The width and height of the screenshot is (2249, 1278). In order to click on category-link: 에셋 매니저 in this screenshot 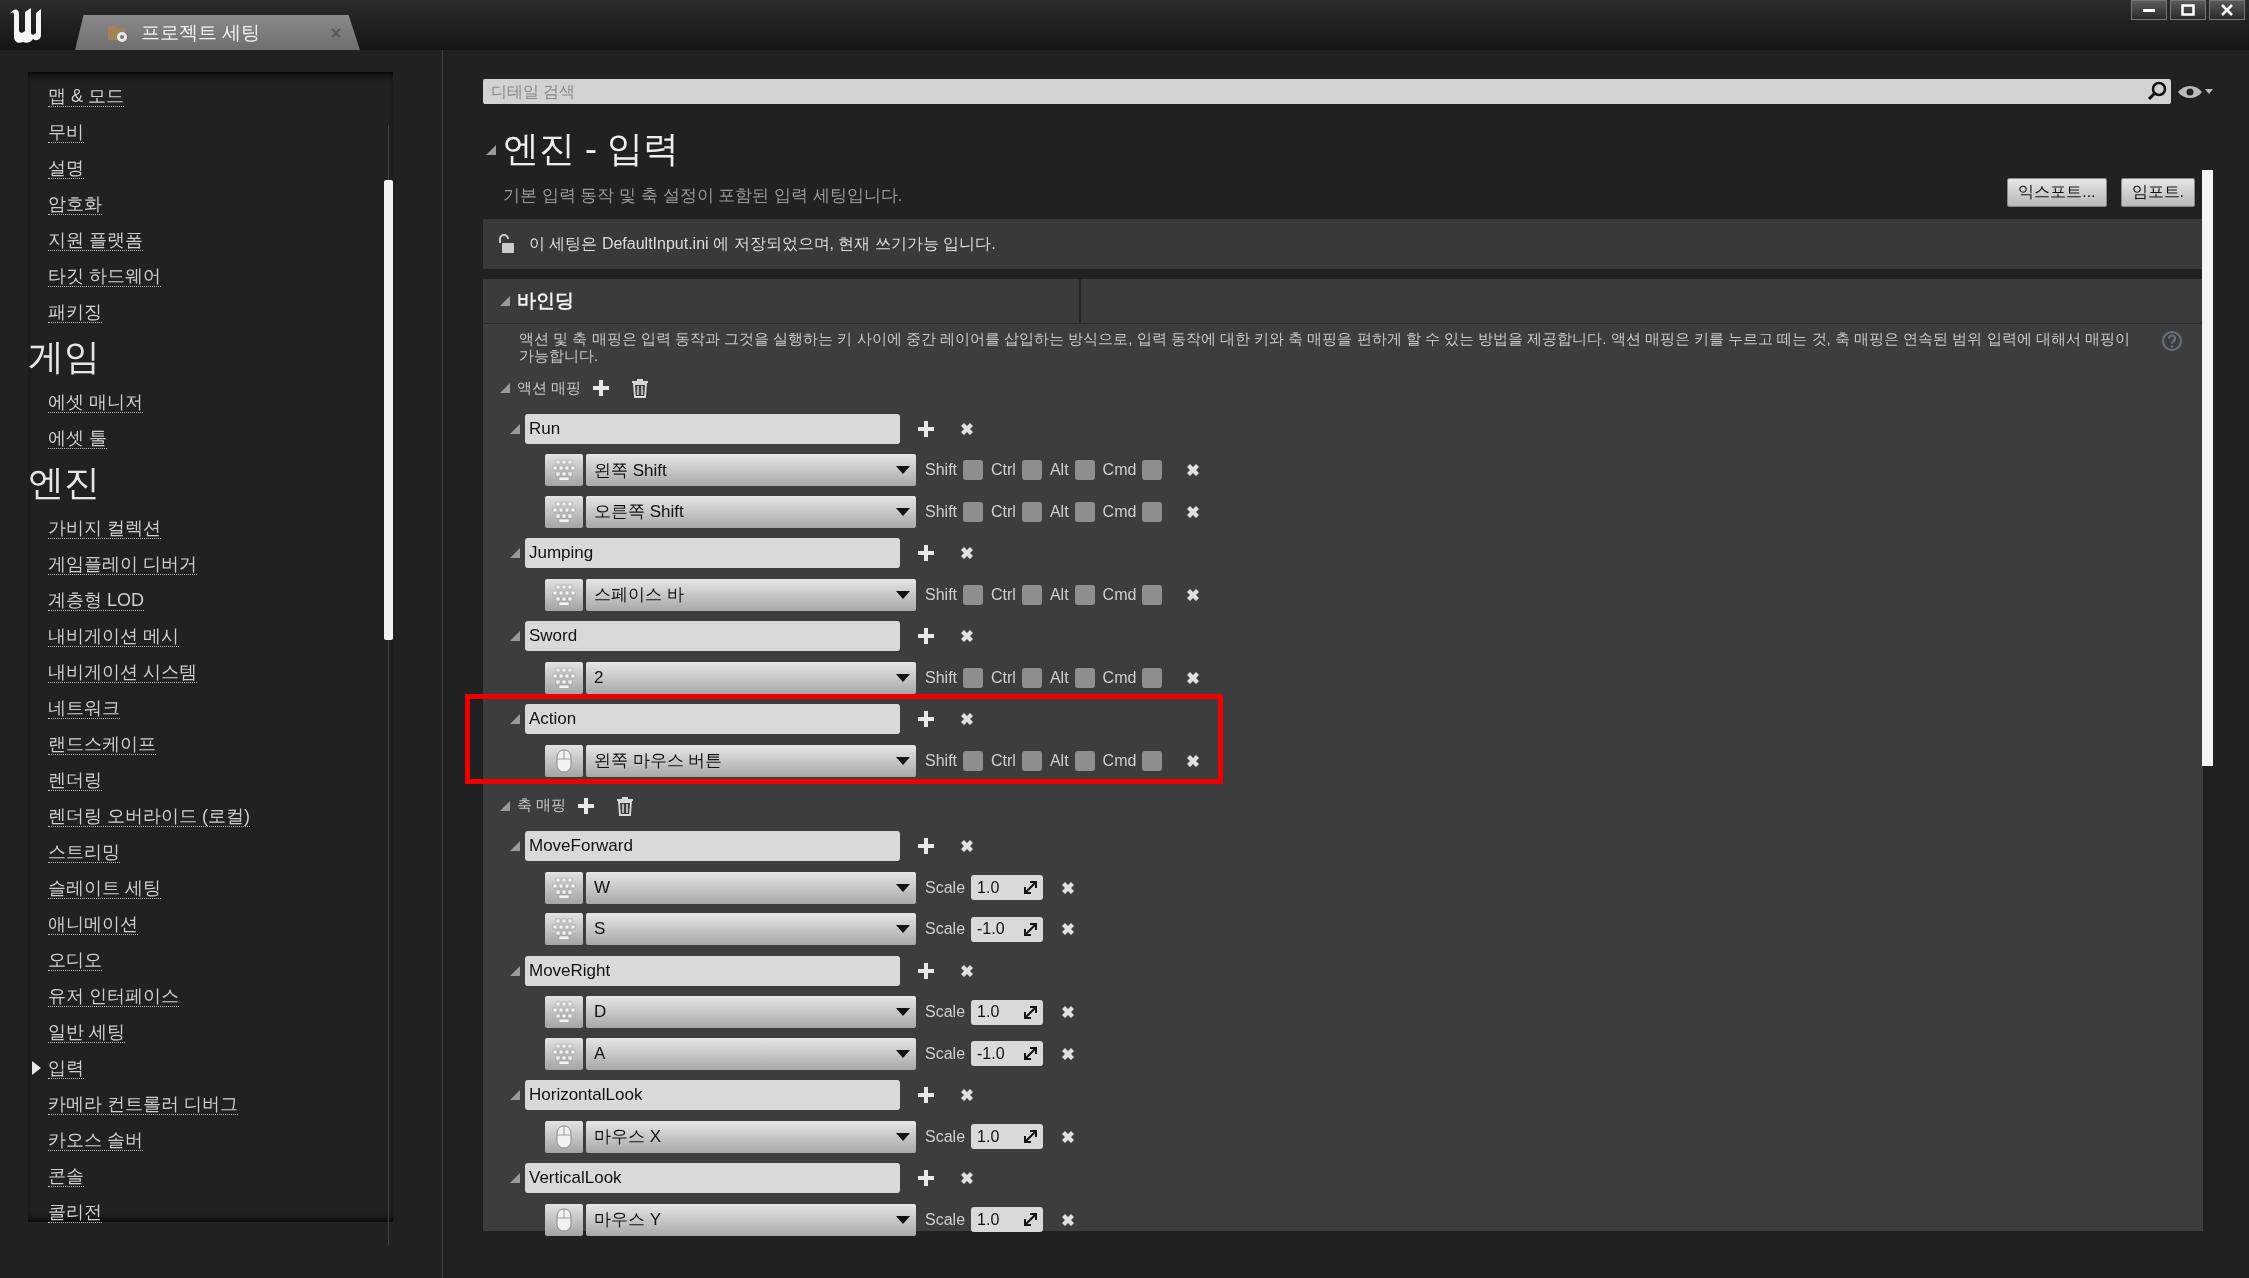, I will do `click(95, 402)`.